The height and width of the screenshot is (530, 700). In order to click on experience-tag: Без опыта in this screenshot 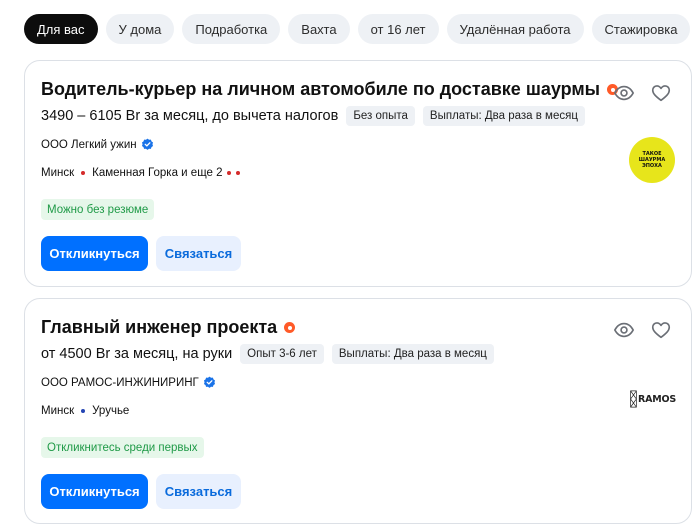, I will do `click(380, 116)`.